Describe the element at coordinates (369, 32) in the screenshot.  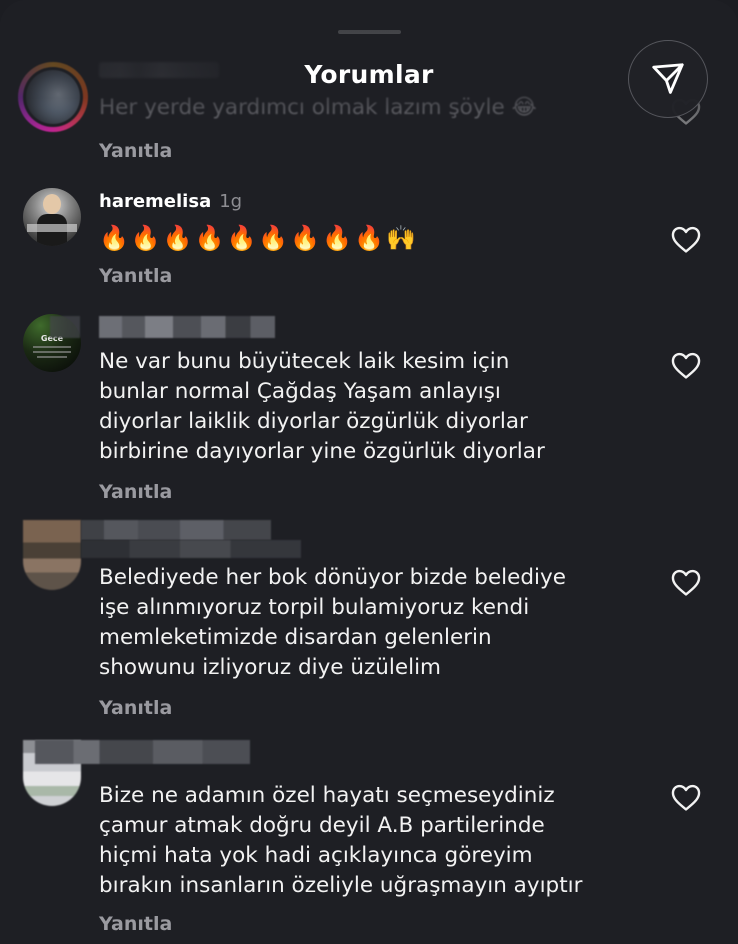
I see `drag-handle` at that location.